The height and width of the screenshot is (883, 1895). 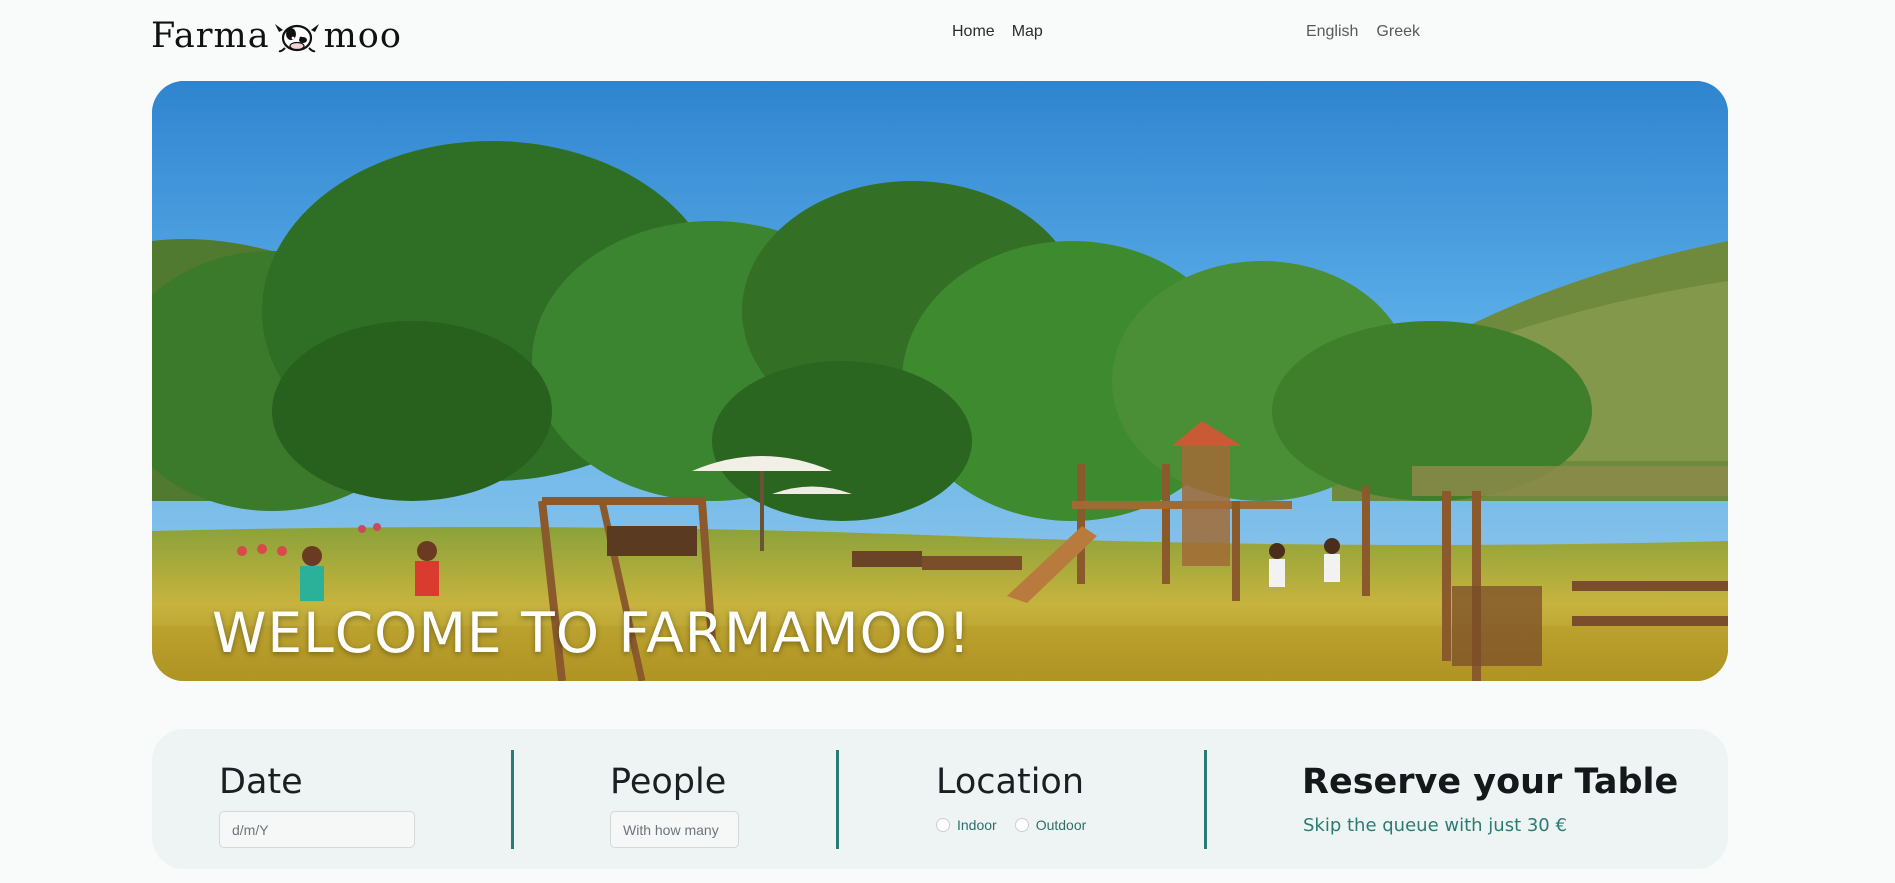 I want to click on language-greek: Greek, so click(x=1398, y=32).